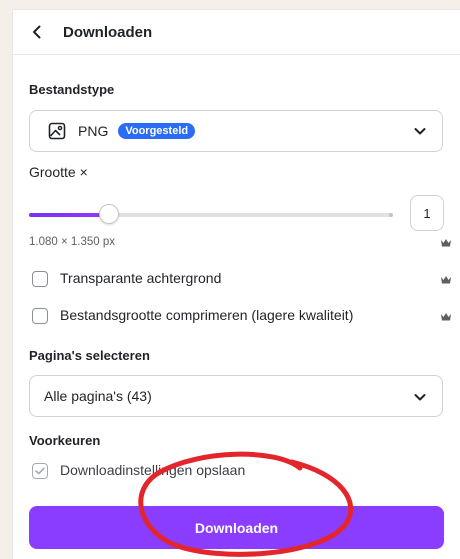  What do you see at coordinates (236, 131) in the screenshot?
I see `file-type-select: PNG Voorgesteld` at bounding box center [236, 131].